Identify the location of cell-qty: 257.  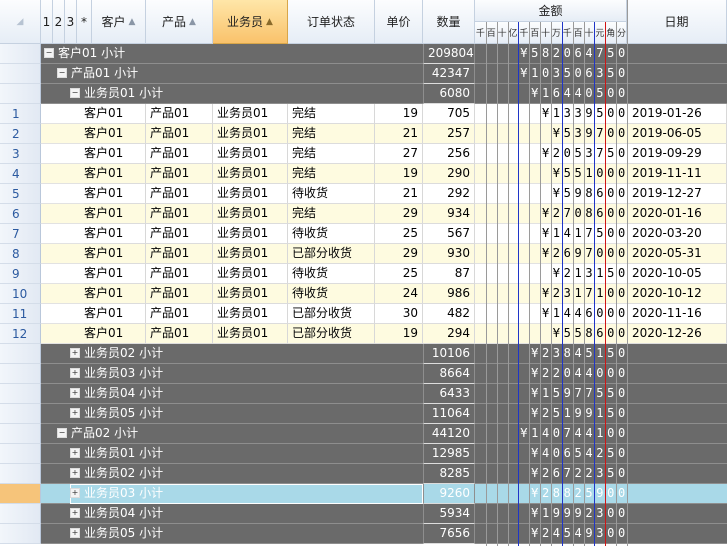
(449, 134).